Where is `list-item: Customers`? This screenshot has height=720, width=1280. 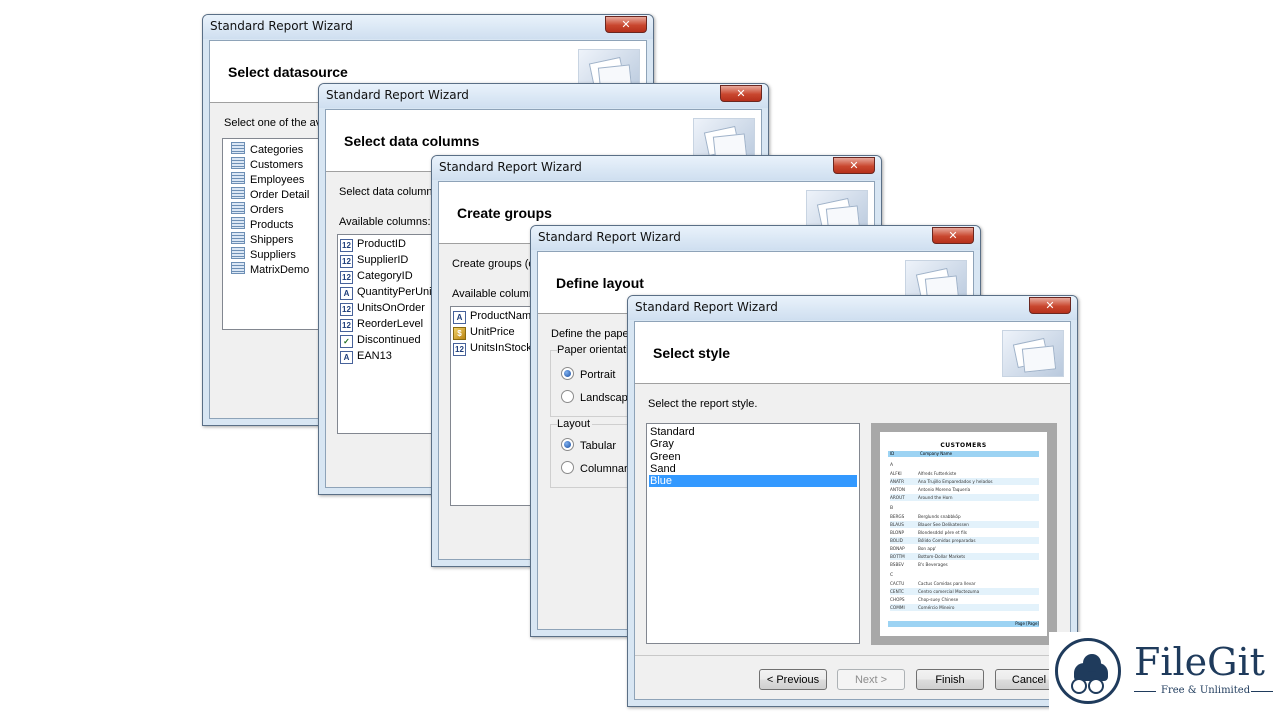
list-item: Customers is located at coordinates (267, 164).